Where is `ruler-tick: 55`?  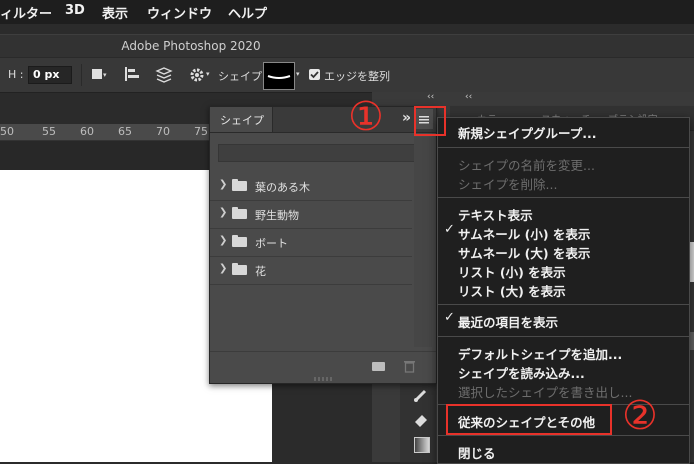
ruler-tick: 55 is located at coordinates (49, 131).